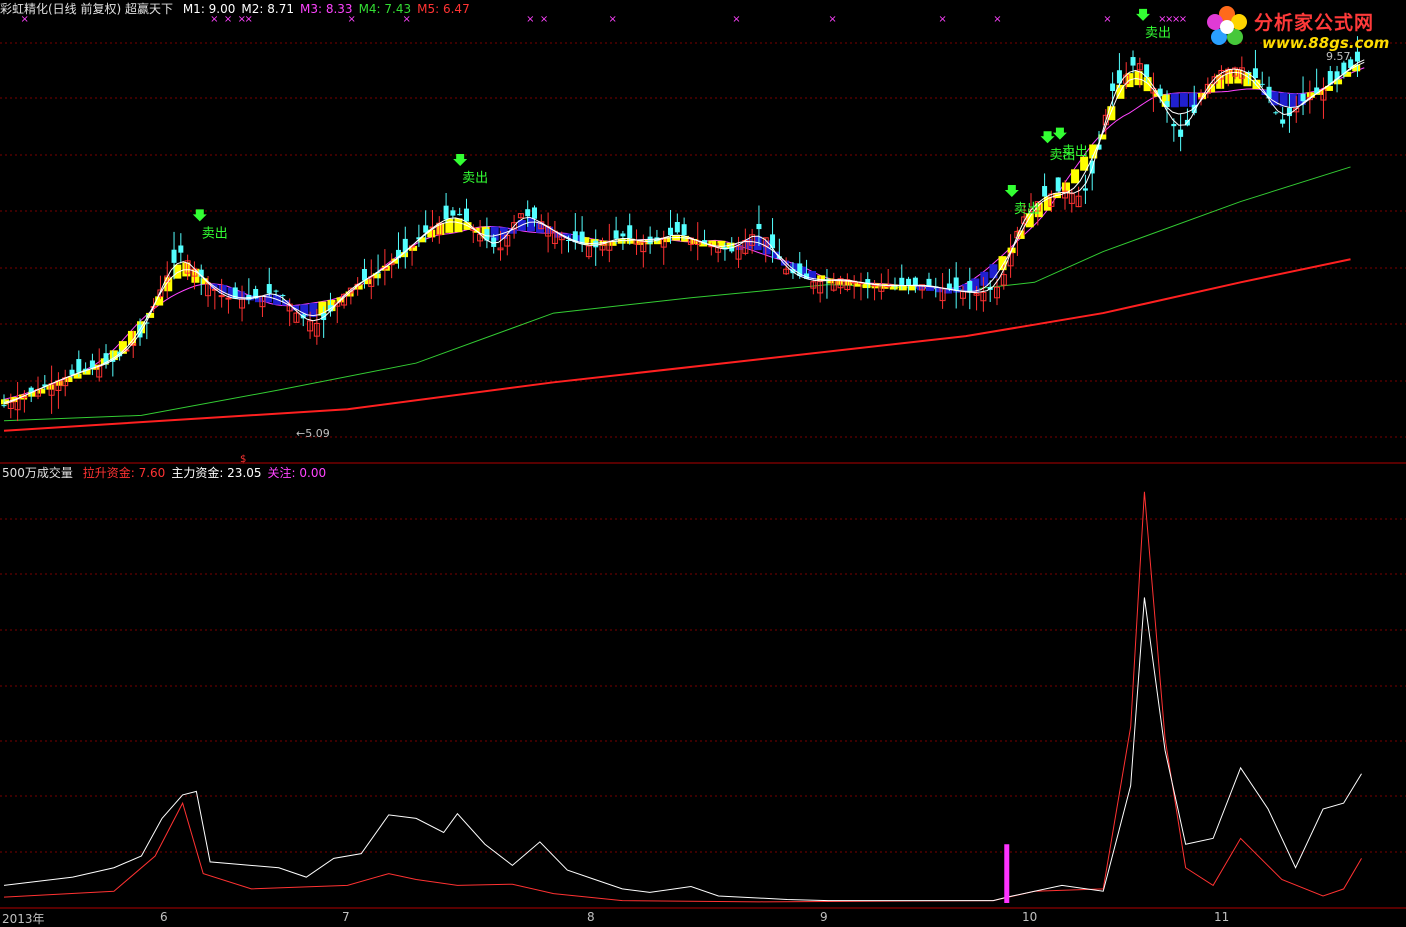  Describe the element at coordinates (216, 473) in the screenshot. I see `volume-indicator-2: 主力资金: 23.05` at that location.